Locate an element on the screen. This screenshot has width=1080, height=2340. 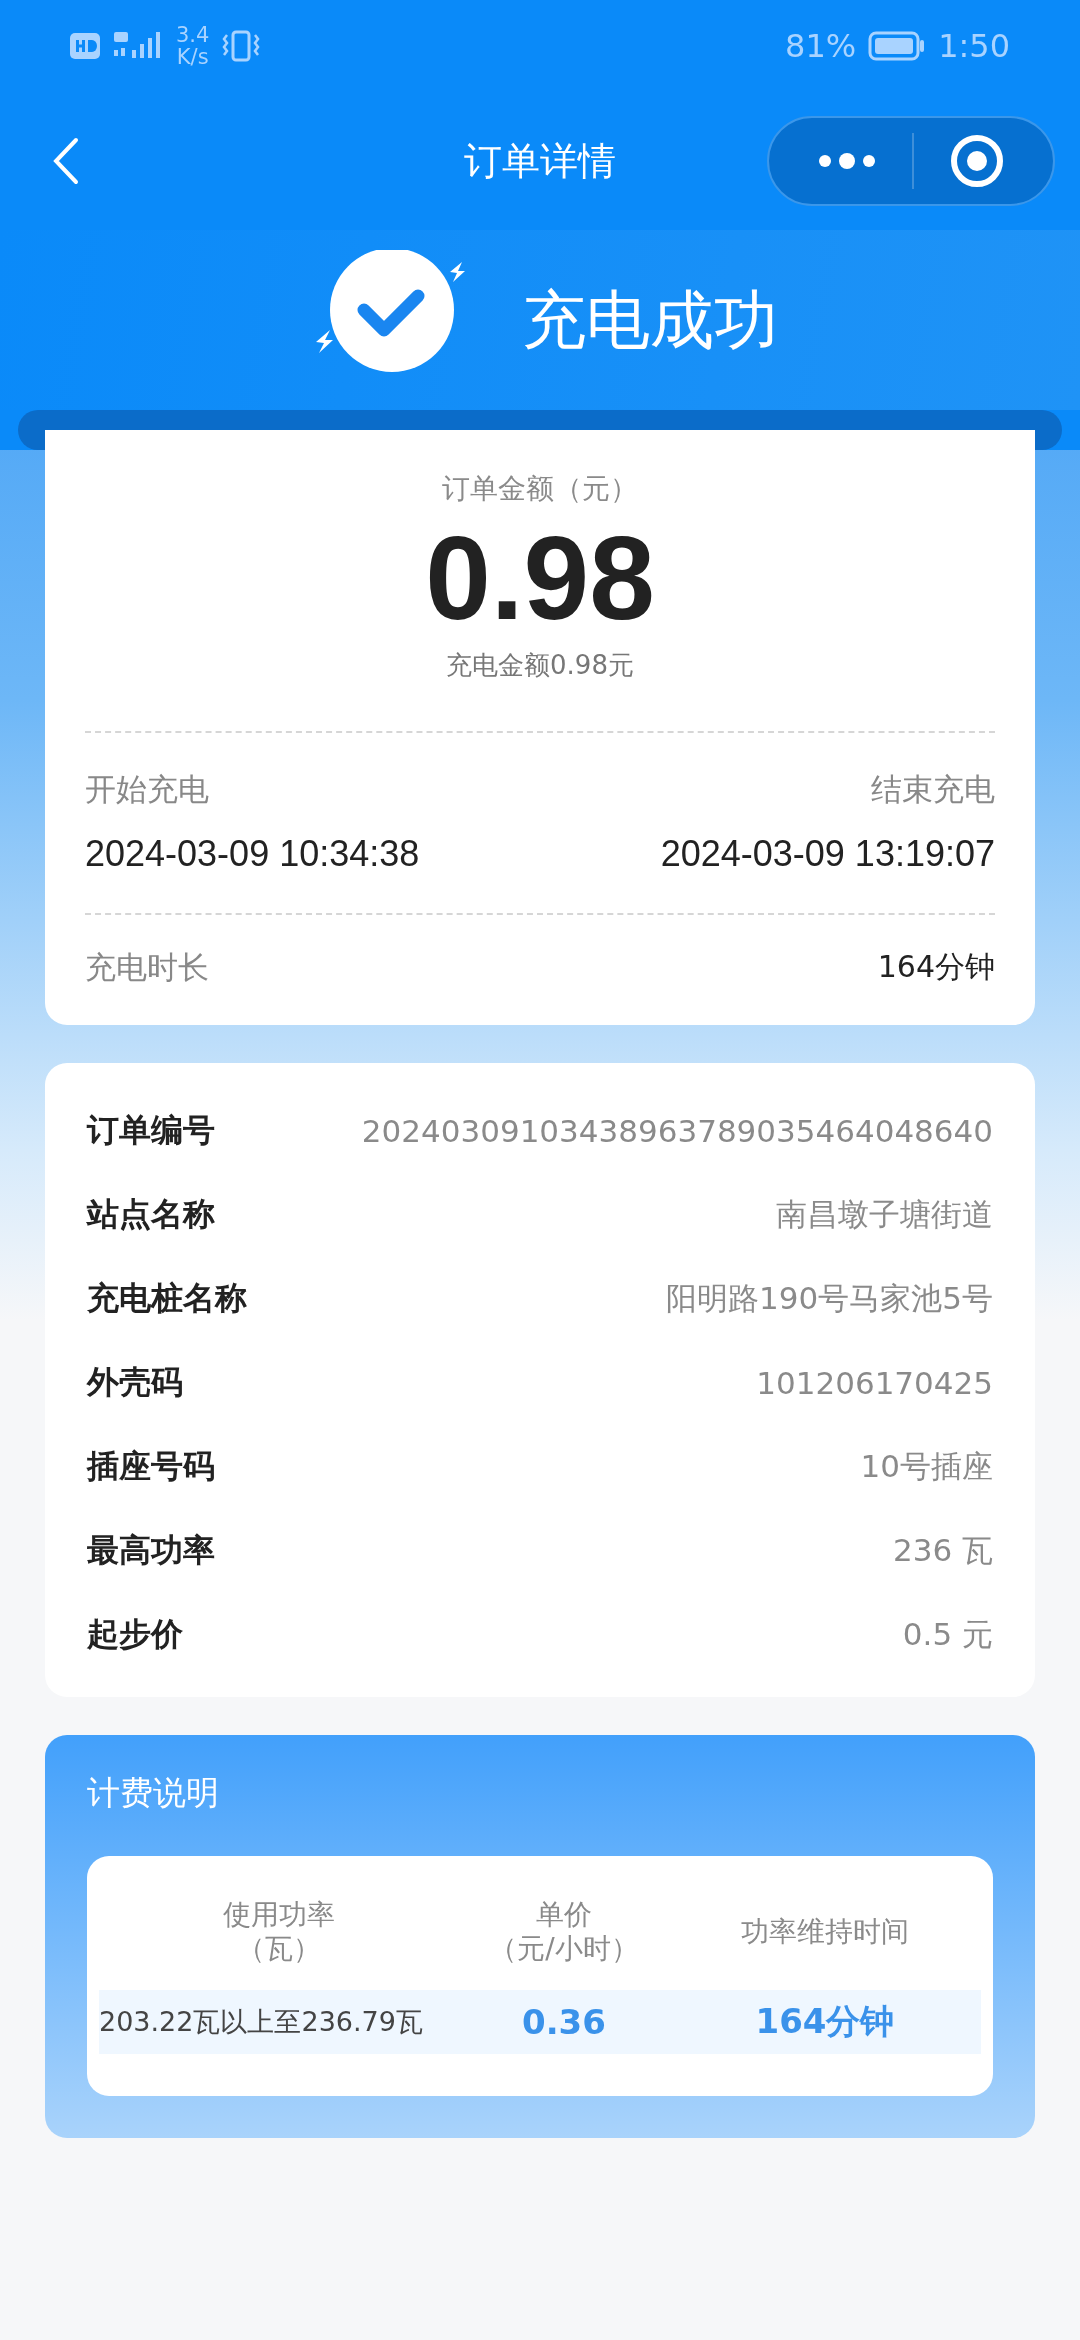
end-time: 2024-03-09 13:19:07 is located at coordinates (827, 854).